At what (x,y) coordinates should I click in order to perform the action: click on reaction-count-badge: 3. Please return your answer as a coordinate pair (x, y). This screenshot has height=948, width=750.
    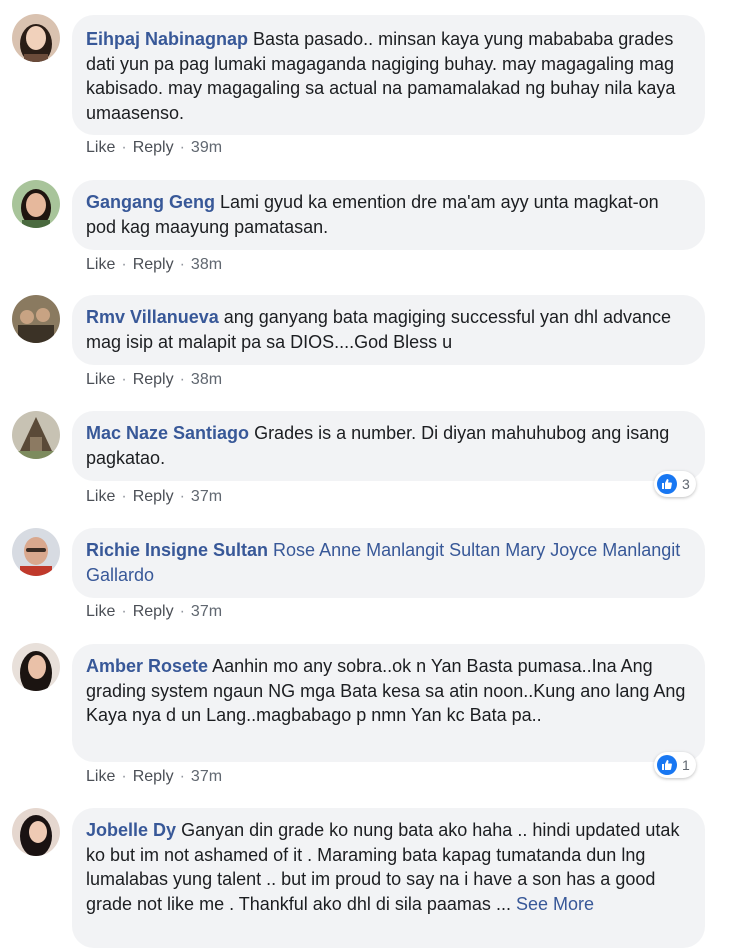
    Looking at the image, I should click on (675, 484).